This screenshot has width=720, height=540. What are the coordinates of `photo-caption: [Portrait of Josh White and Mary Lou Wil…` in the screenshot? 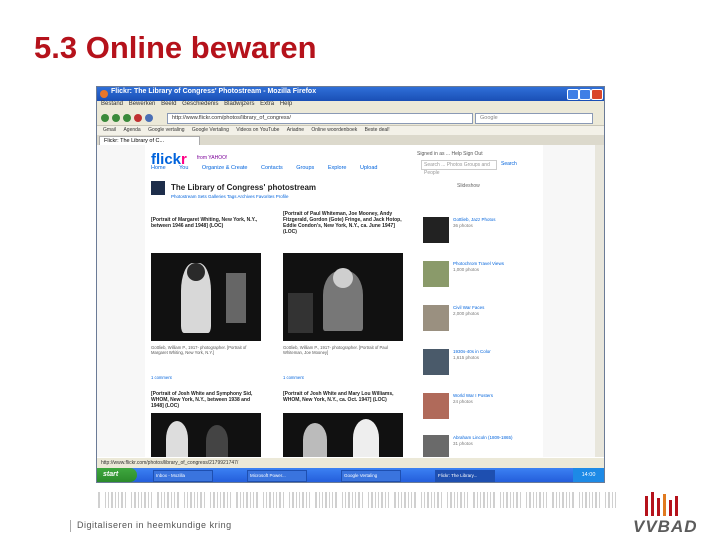 It's located at (343, 397).